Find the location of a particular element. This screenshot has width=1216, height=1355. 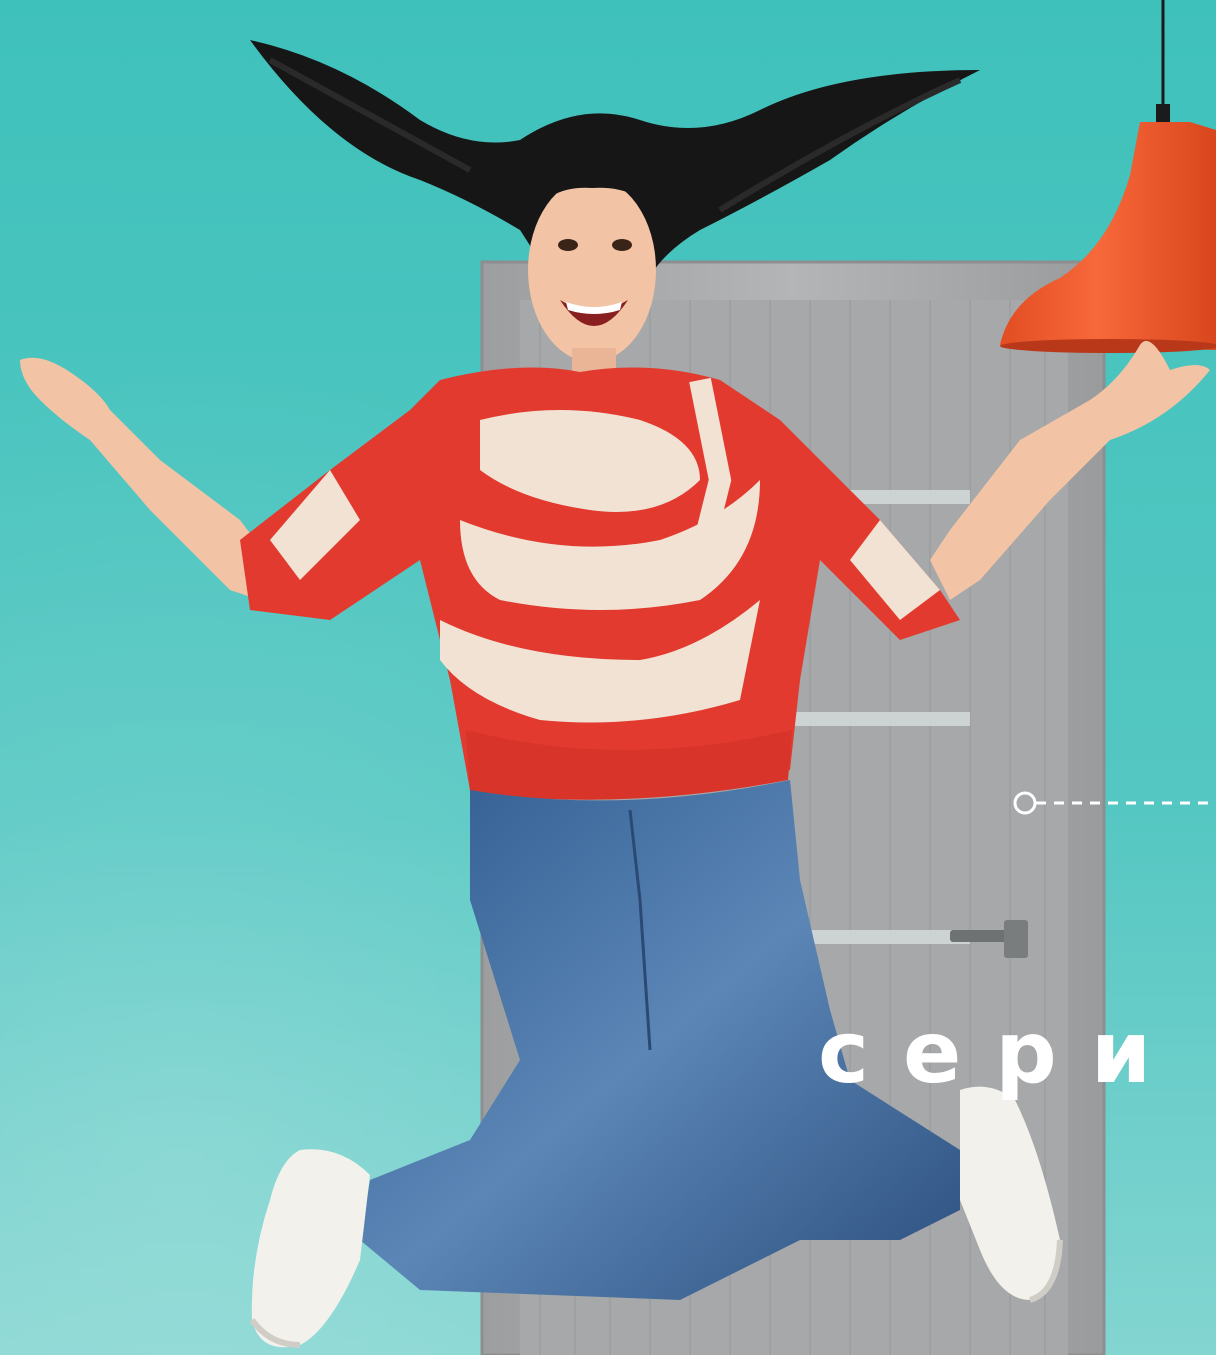

face is located at coordinates (592, 270).